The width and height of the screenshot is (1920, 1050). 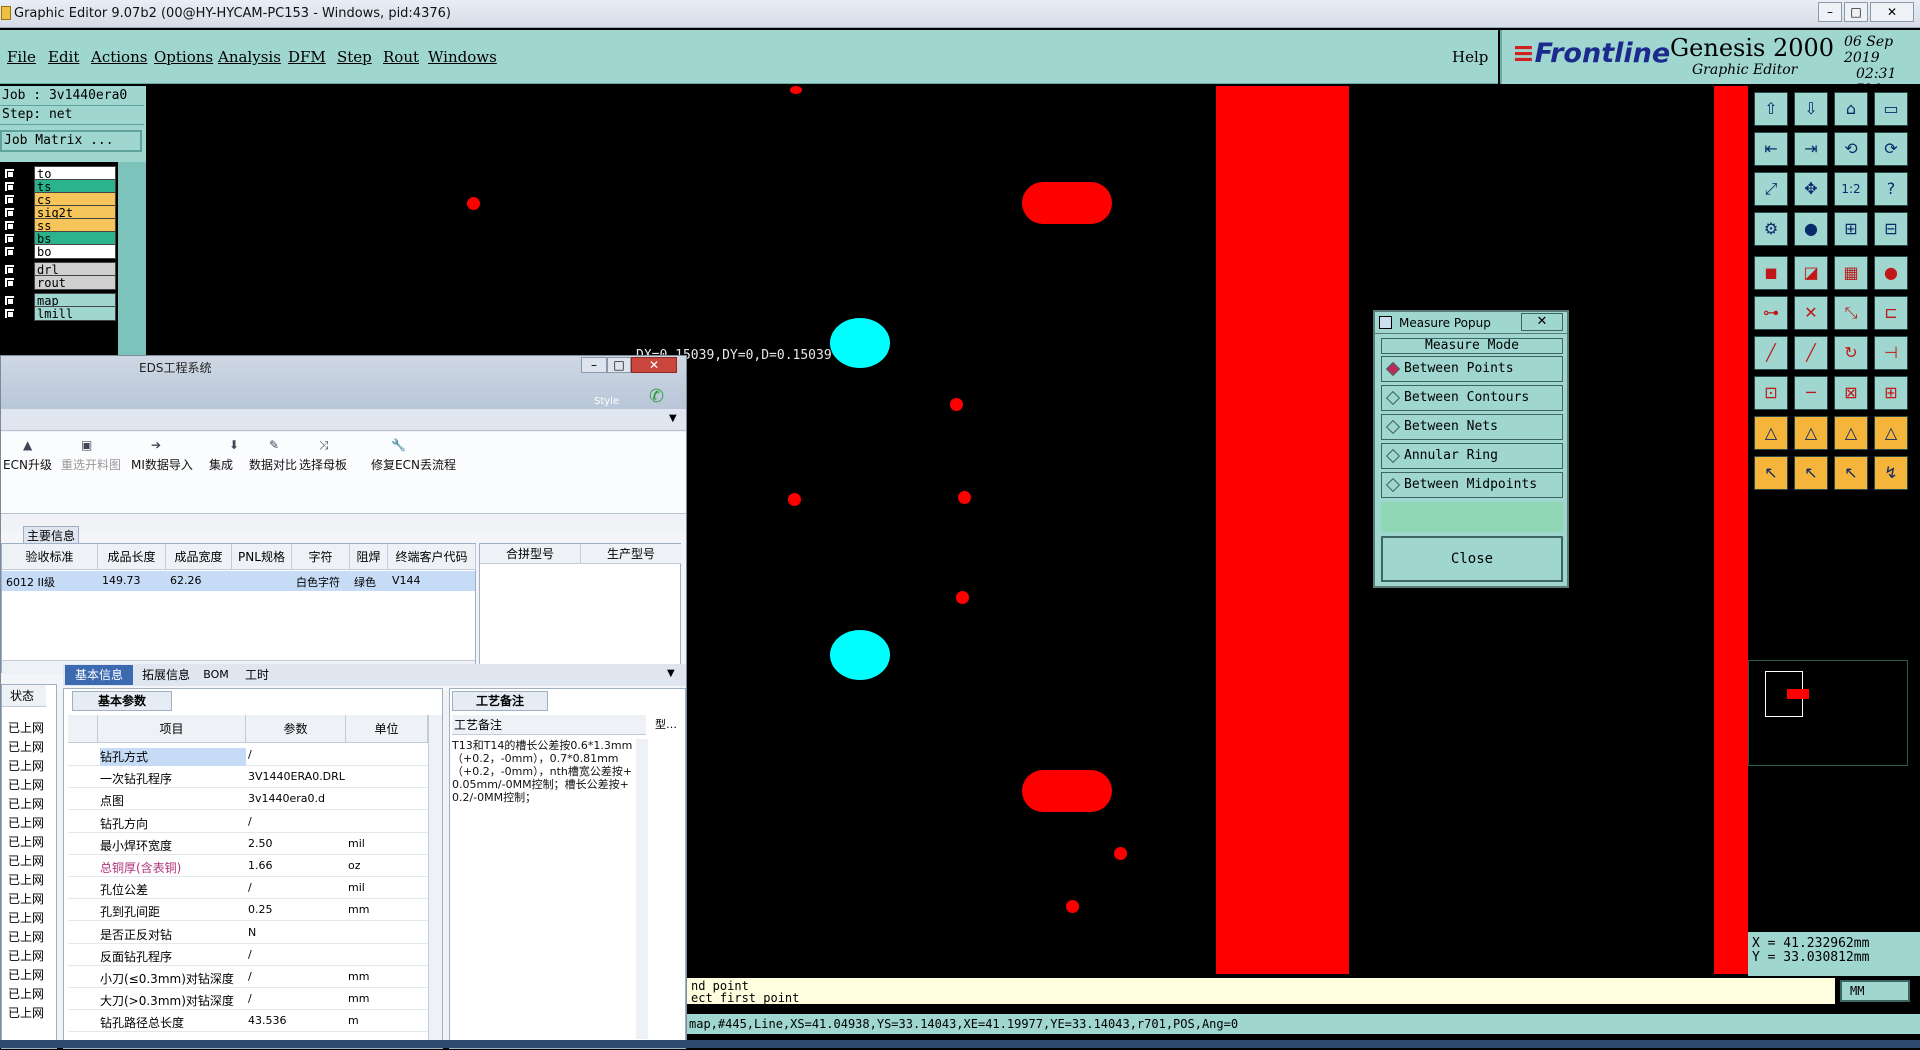 I want to click on eds-maximize-button: □, so click(x=619, y=365).